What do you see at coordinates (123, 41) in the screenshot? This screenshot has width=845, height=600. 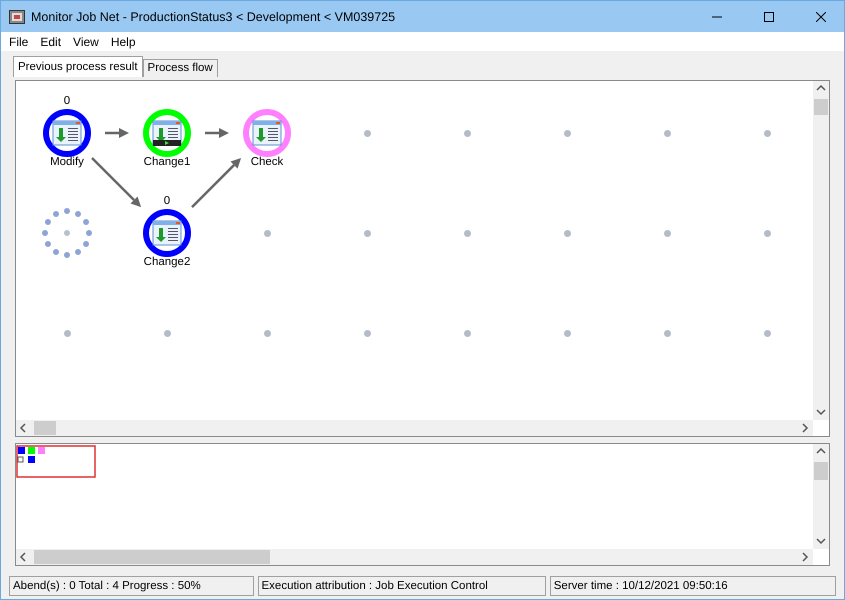 I see `menu-item: Help` at bounding box center [123, 41].